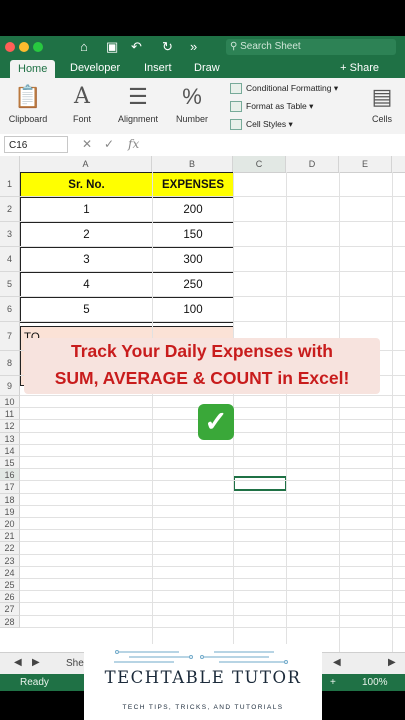 This screenshot has height=720, width=405. What do you see at coordinates (235, 46) in the screenshot?
I see `search-icon: ⚲` at bounding box center [235, 46].